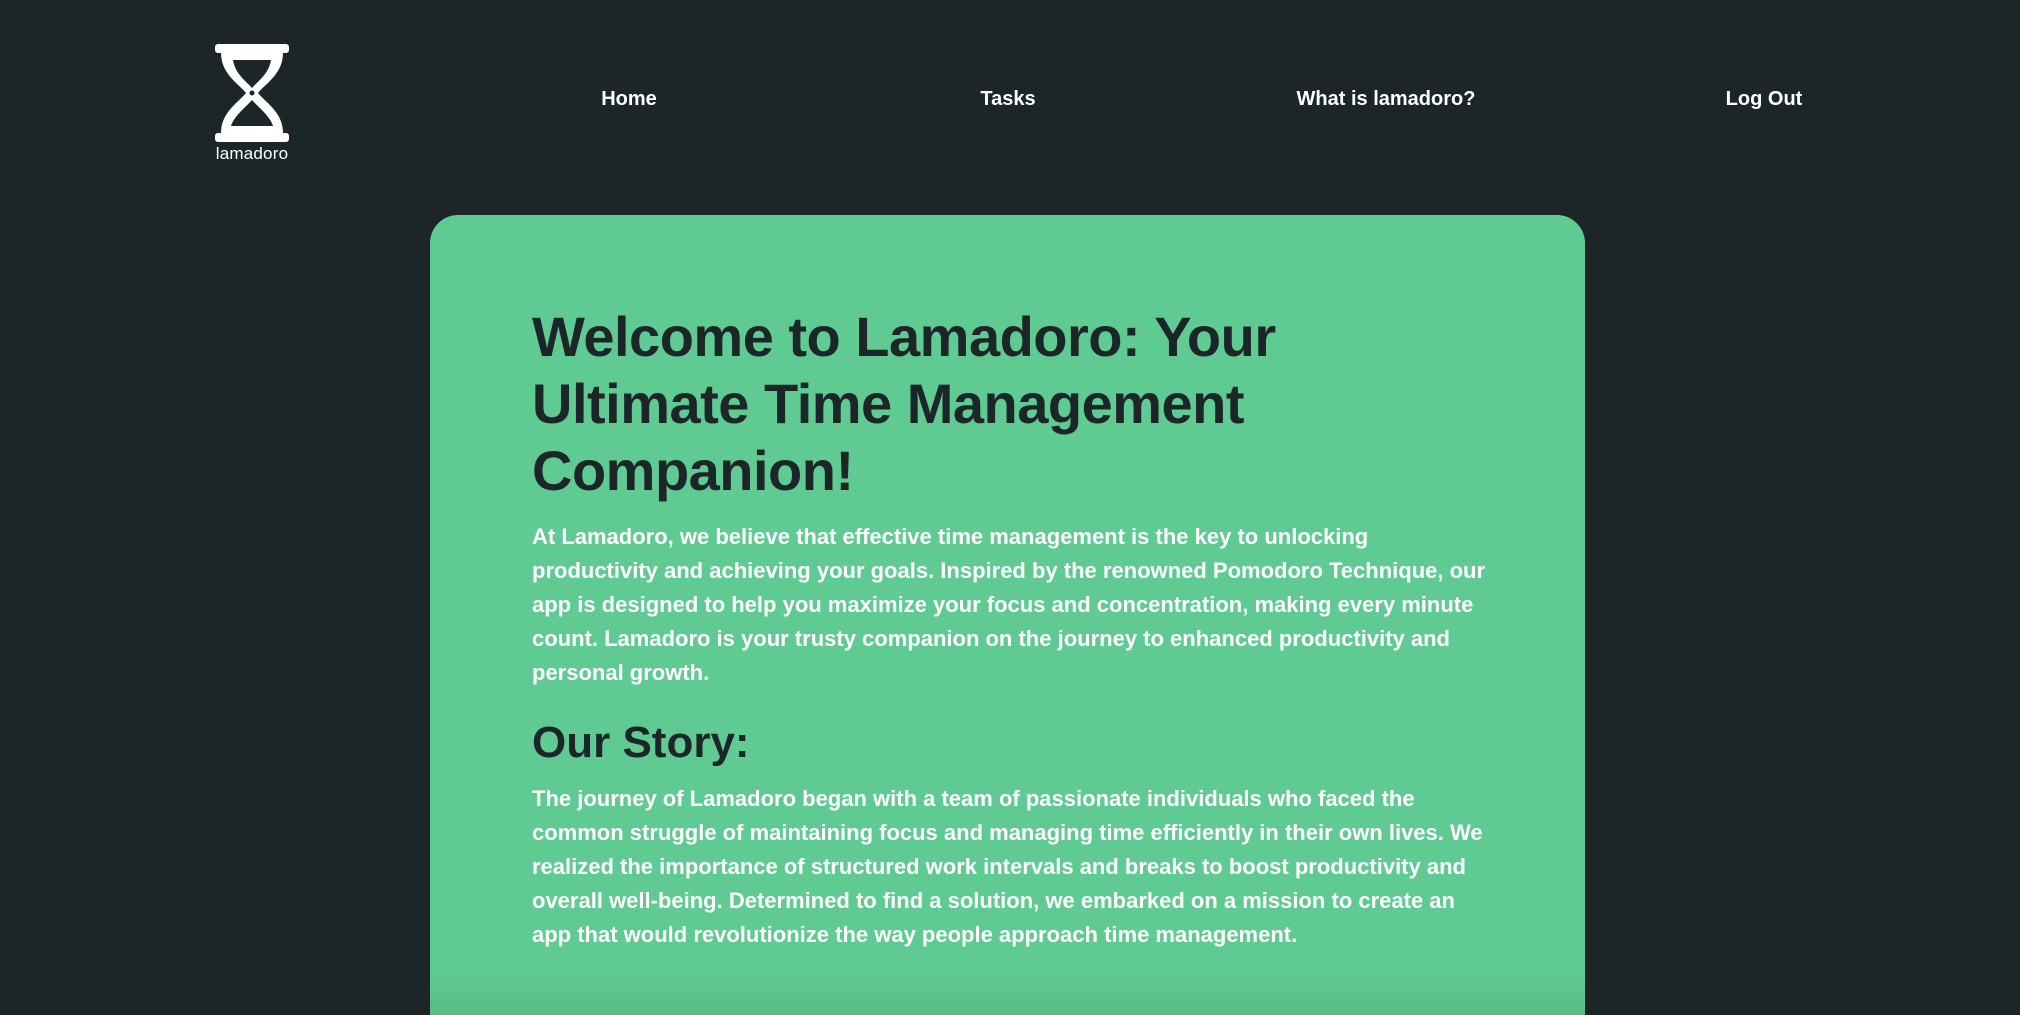 The image size is (2020, 1015). What do you see at coordinates (1007, 995) in the screenshot?
I see `bottom-fade` at bounding box center [1007, 995].